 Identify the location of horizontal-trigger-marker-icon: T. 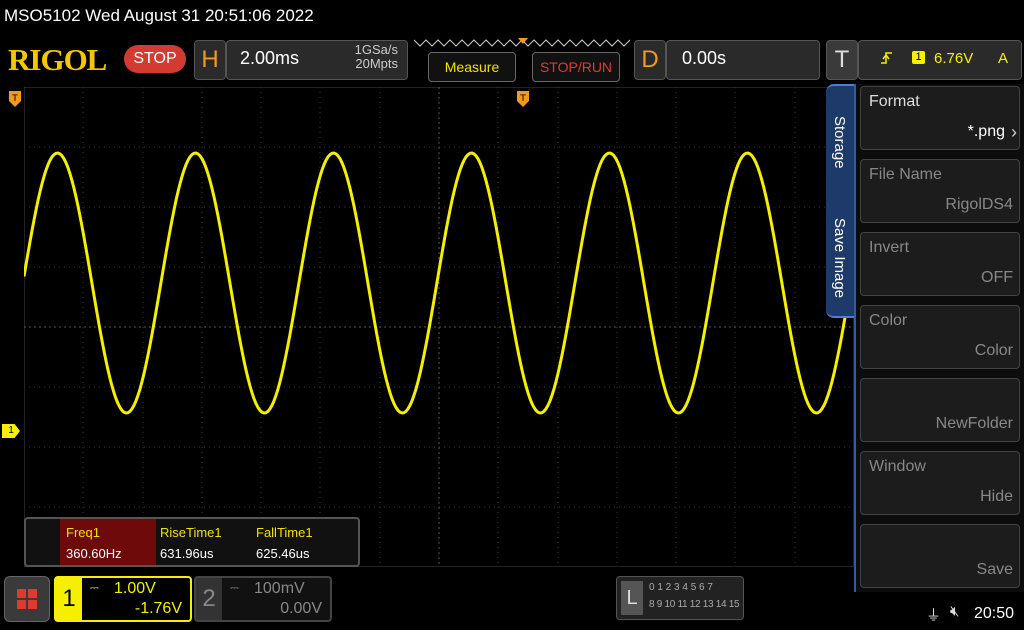
(15, 99).